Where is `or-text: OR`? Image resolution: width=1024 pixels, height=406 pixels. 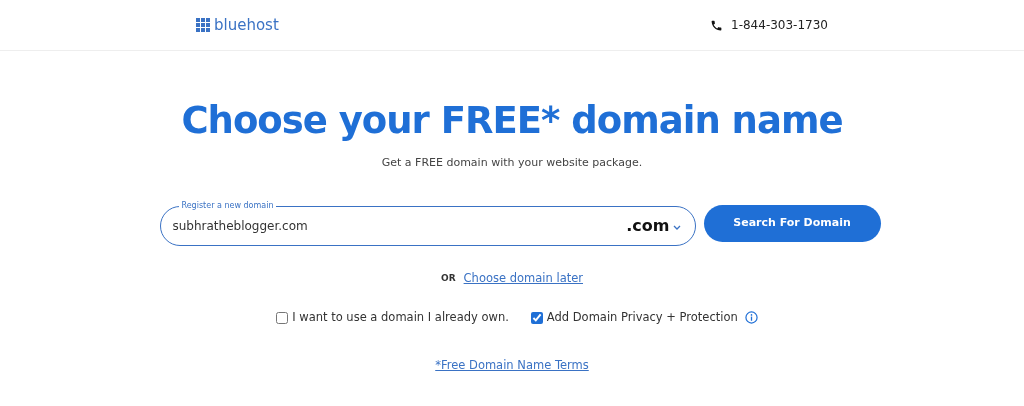
or-text: OR is located at coordinates (448, 278).